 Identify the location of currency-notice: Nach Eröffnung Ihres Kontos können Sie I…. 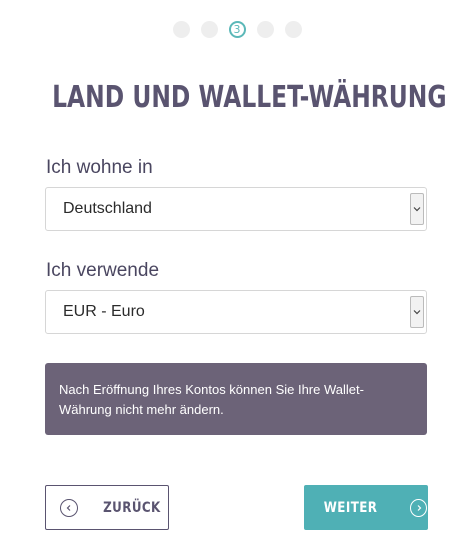
(236, 399).